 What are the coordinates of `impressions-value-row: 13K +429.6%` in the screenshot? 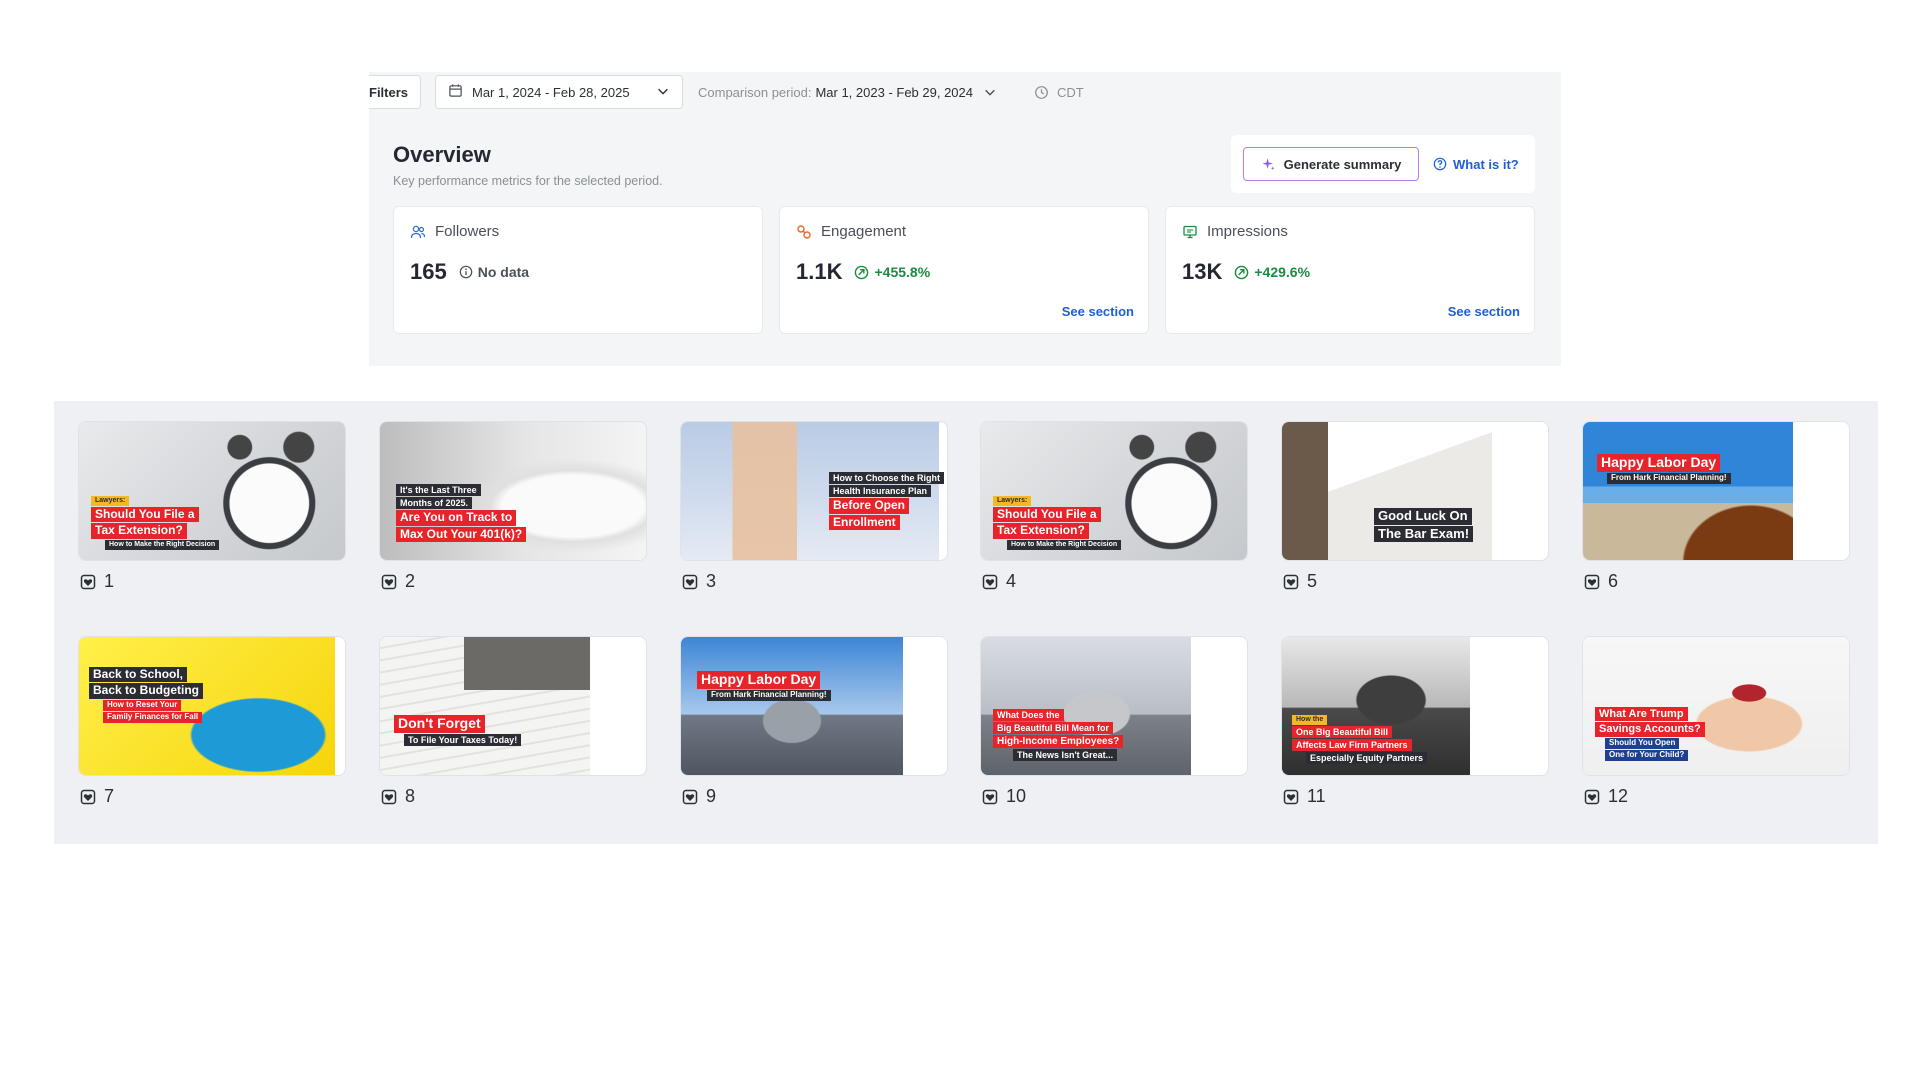 It's located at (1246, 272).